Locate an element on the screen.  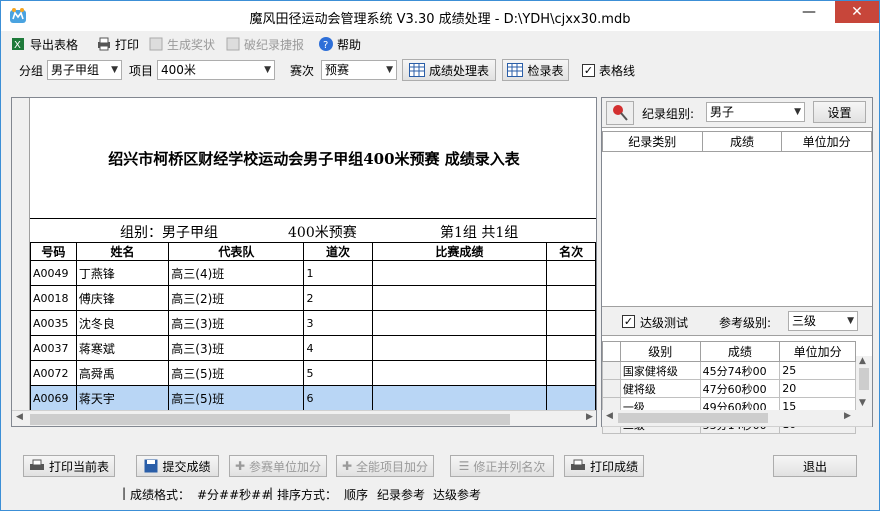
cell-no: A0035 is located at coordinates (53, 323).